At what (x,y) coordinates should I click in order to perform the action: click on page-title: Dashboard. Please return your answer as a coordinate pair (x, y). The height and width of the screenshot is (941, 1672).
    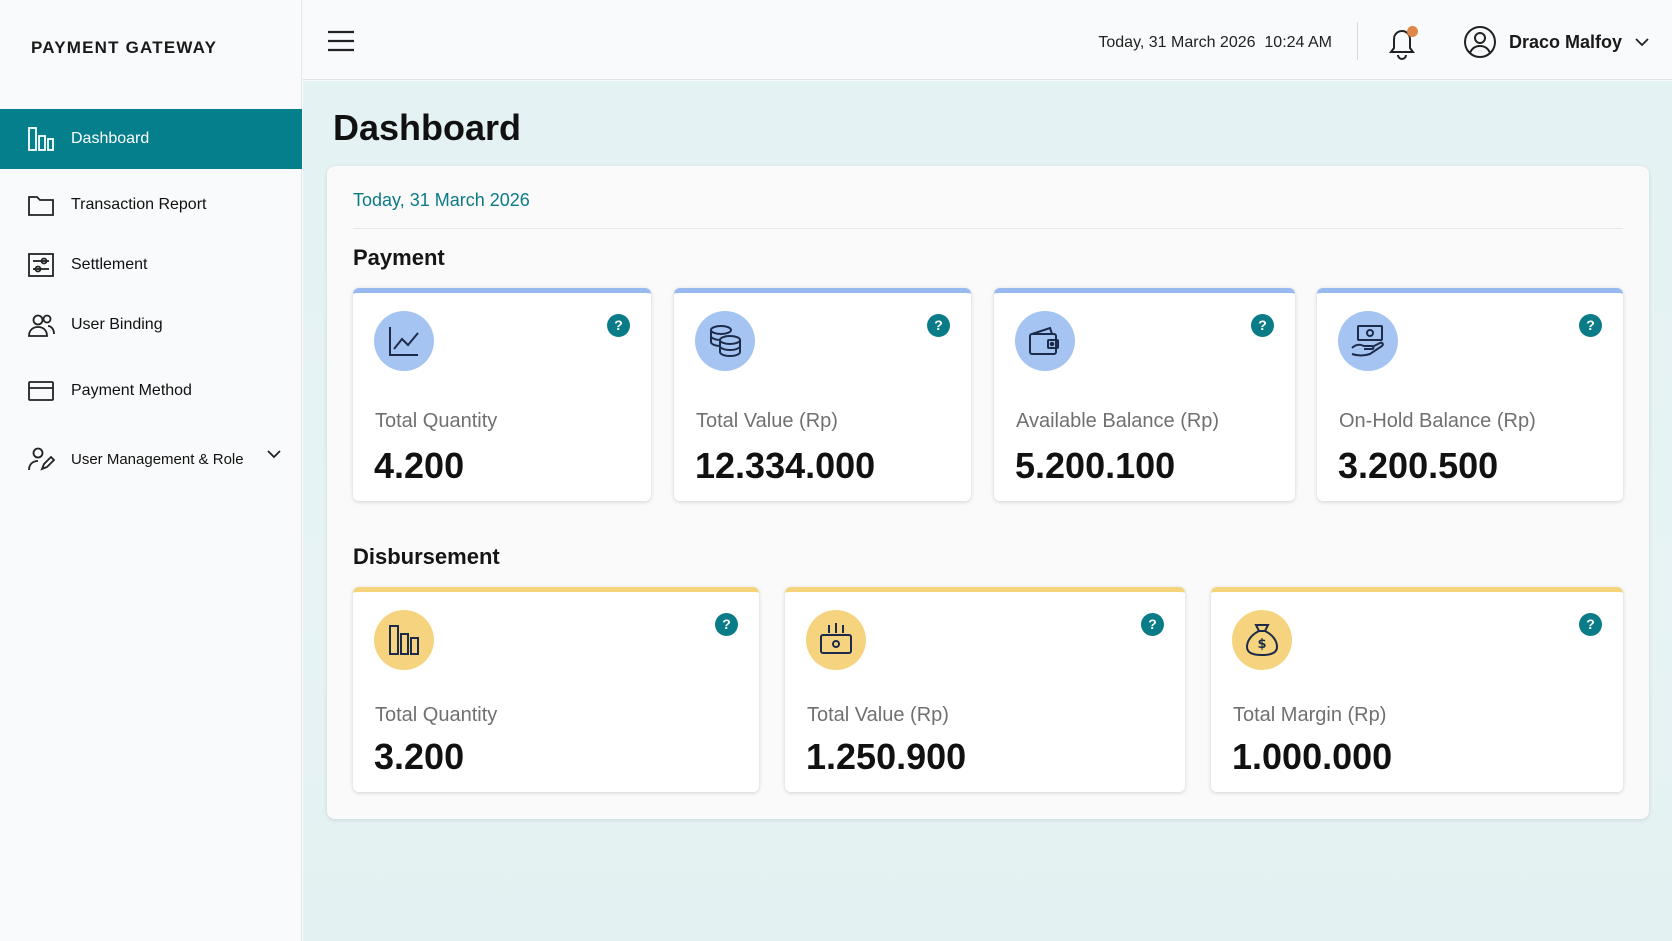
    Looking at the image, I should click on (427, 127).